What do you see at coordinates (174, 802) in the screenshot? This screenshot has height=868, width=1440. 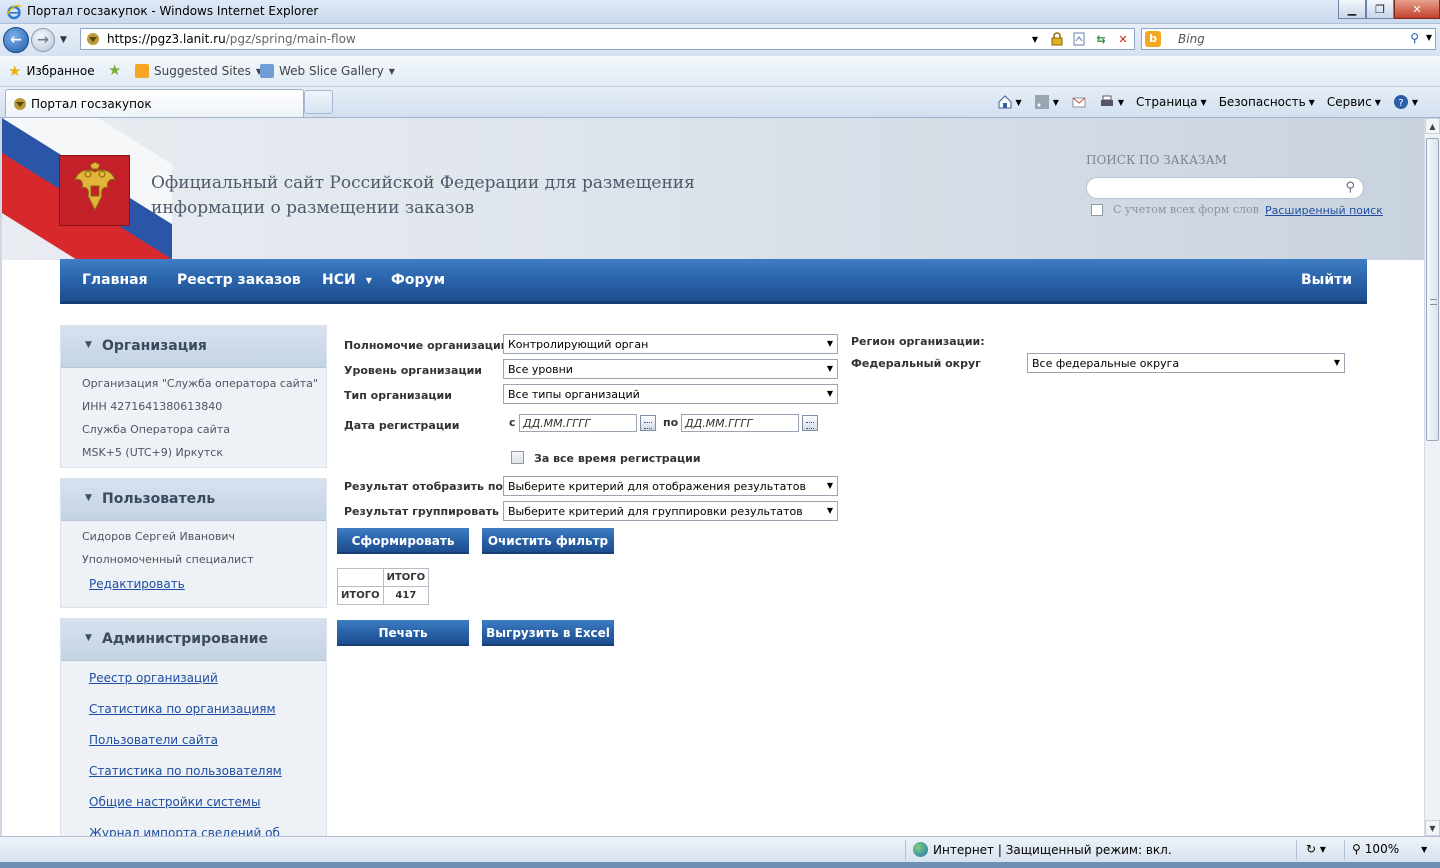 I see `admin-link-system-settings: Общие настройки системы` at bounding box center [174, 802].